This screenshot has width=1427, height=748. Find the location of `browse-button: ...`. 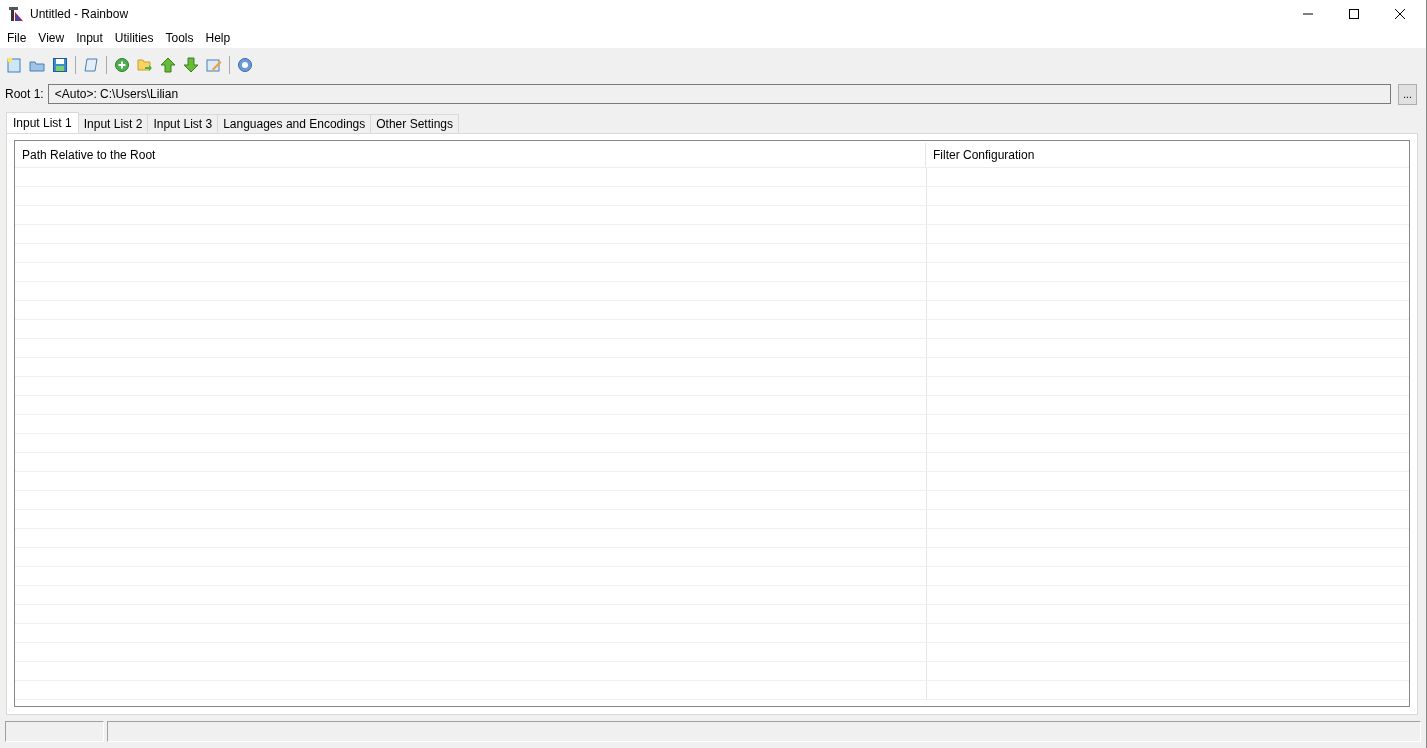

browse-button: ... is located at coordinates (1407, 94).